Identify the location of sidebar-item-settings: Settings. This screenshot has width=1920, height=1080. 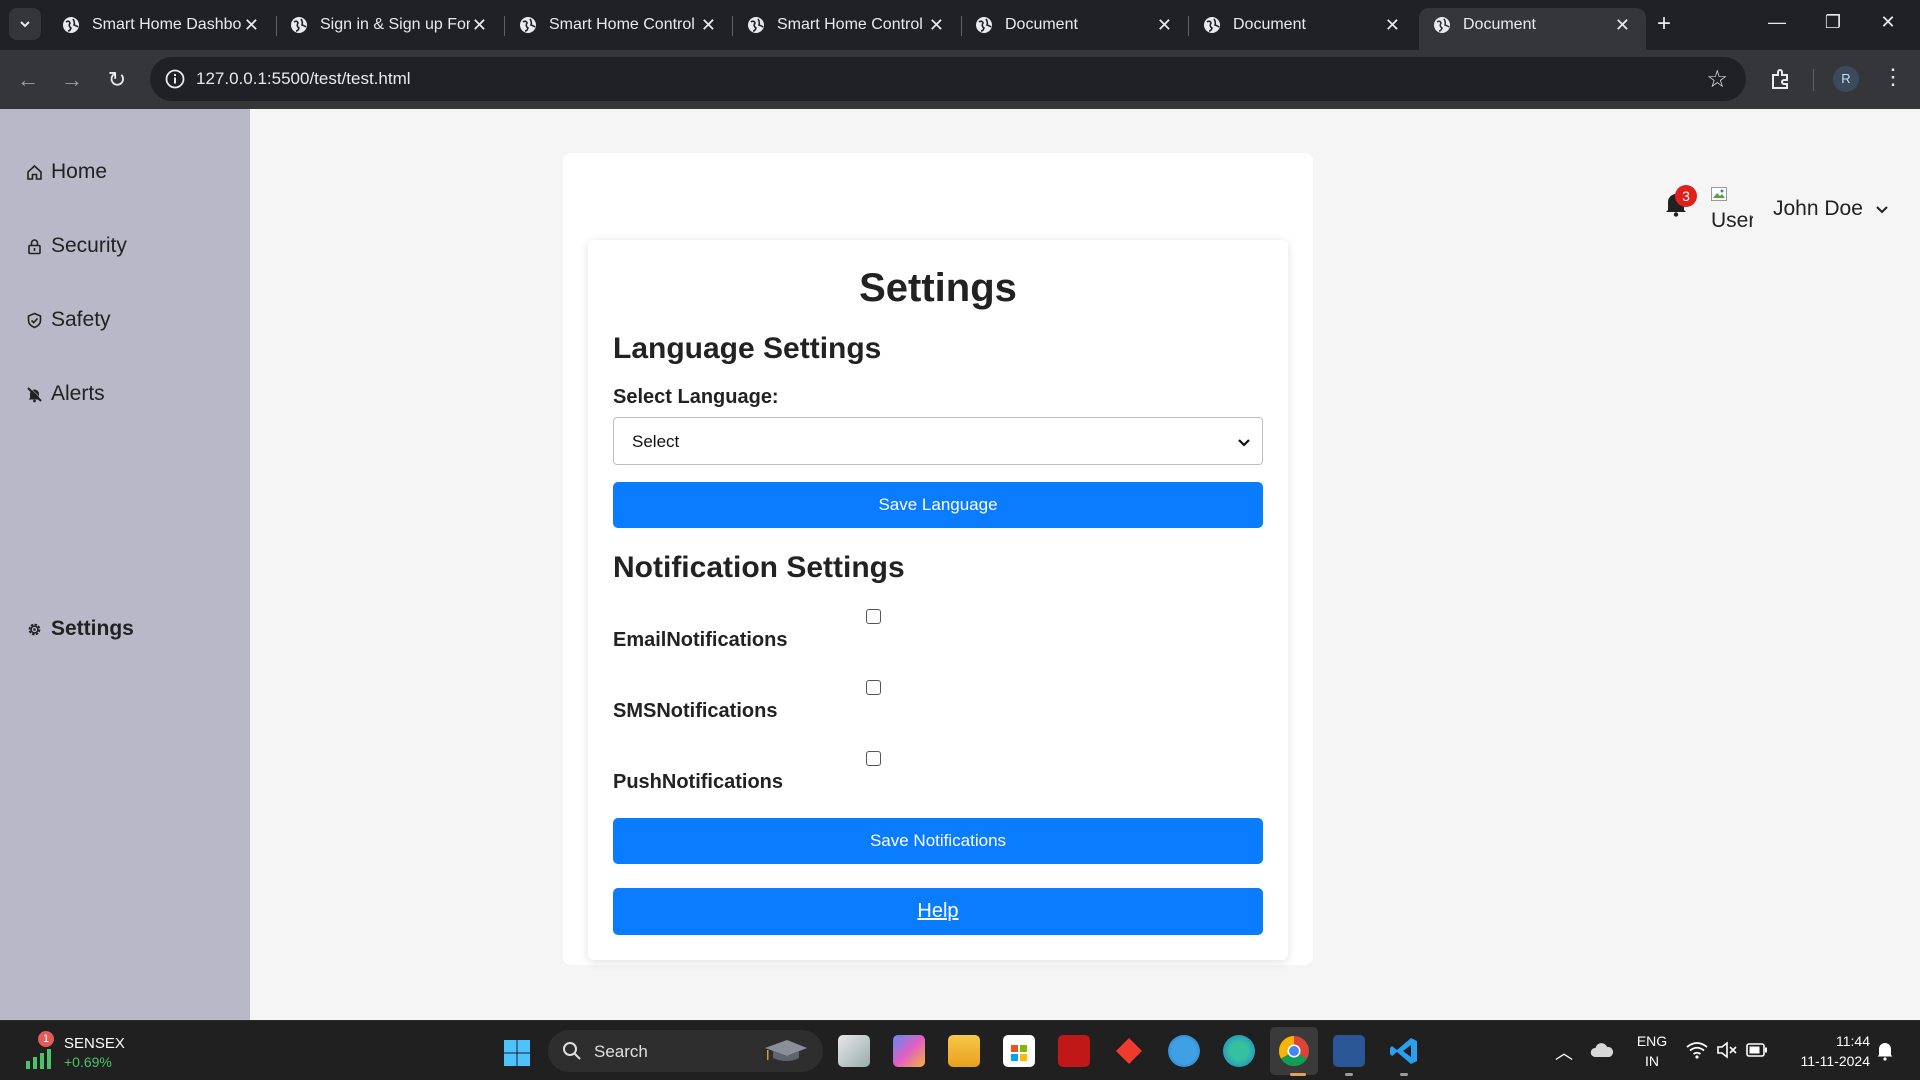
(80, 629).